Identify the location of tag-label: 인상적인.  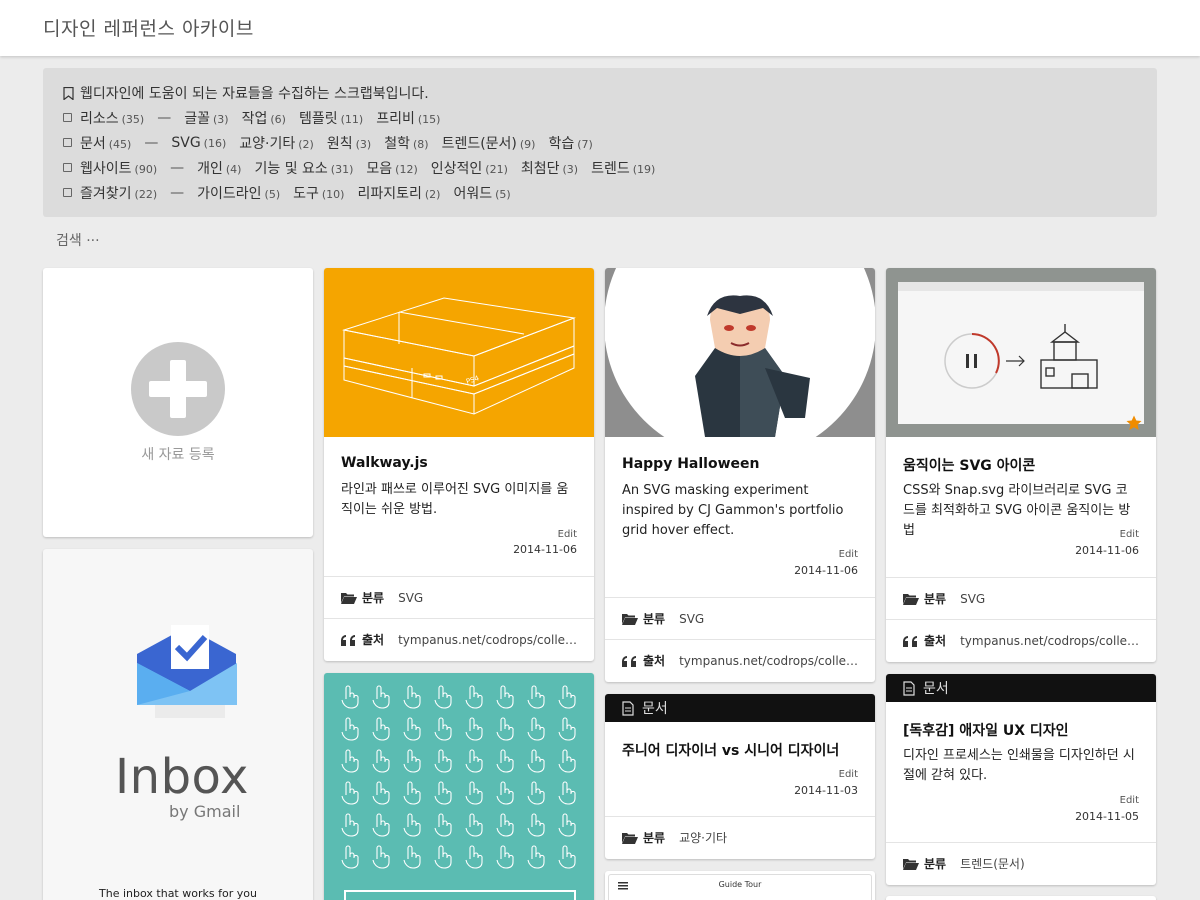
(456, 168).